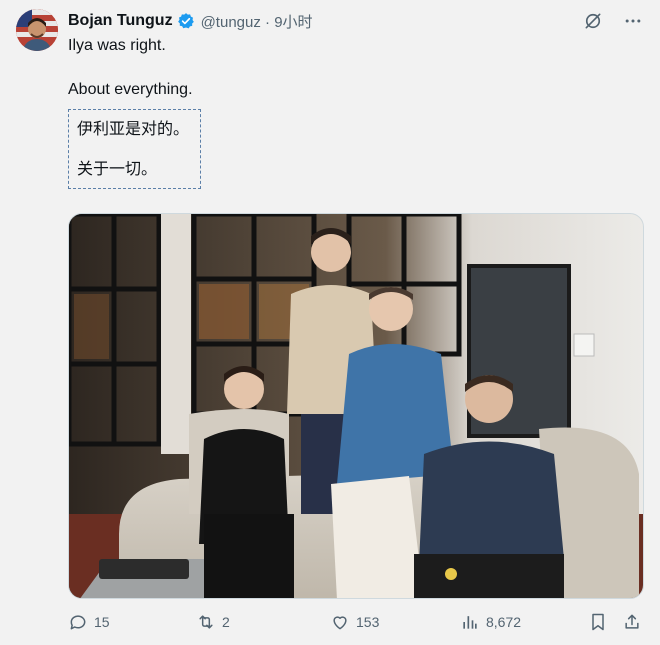 This screenshot has height=645, width=660. I want to click on heart-icon, so click(340, 623).